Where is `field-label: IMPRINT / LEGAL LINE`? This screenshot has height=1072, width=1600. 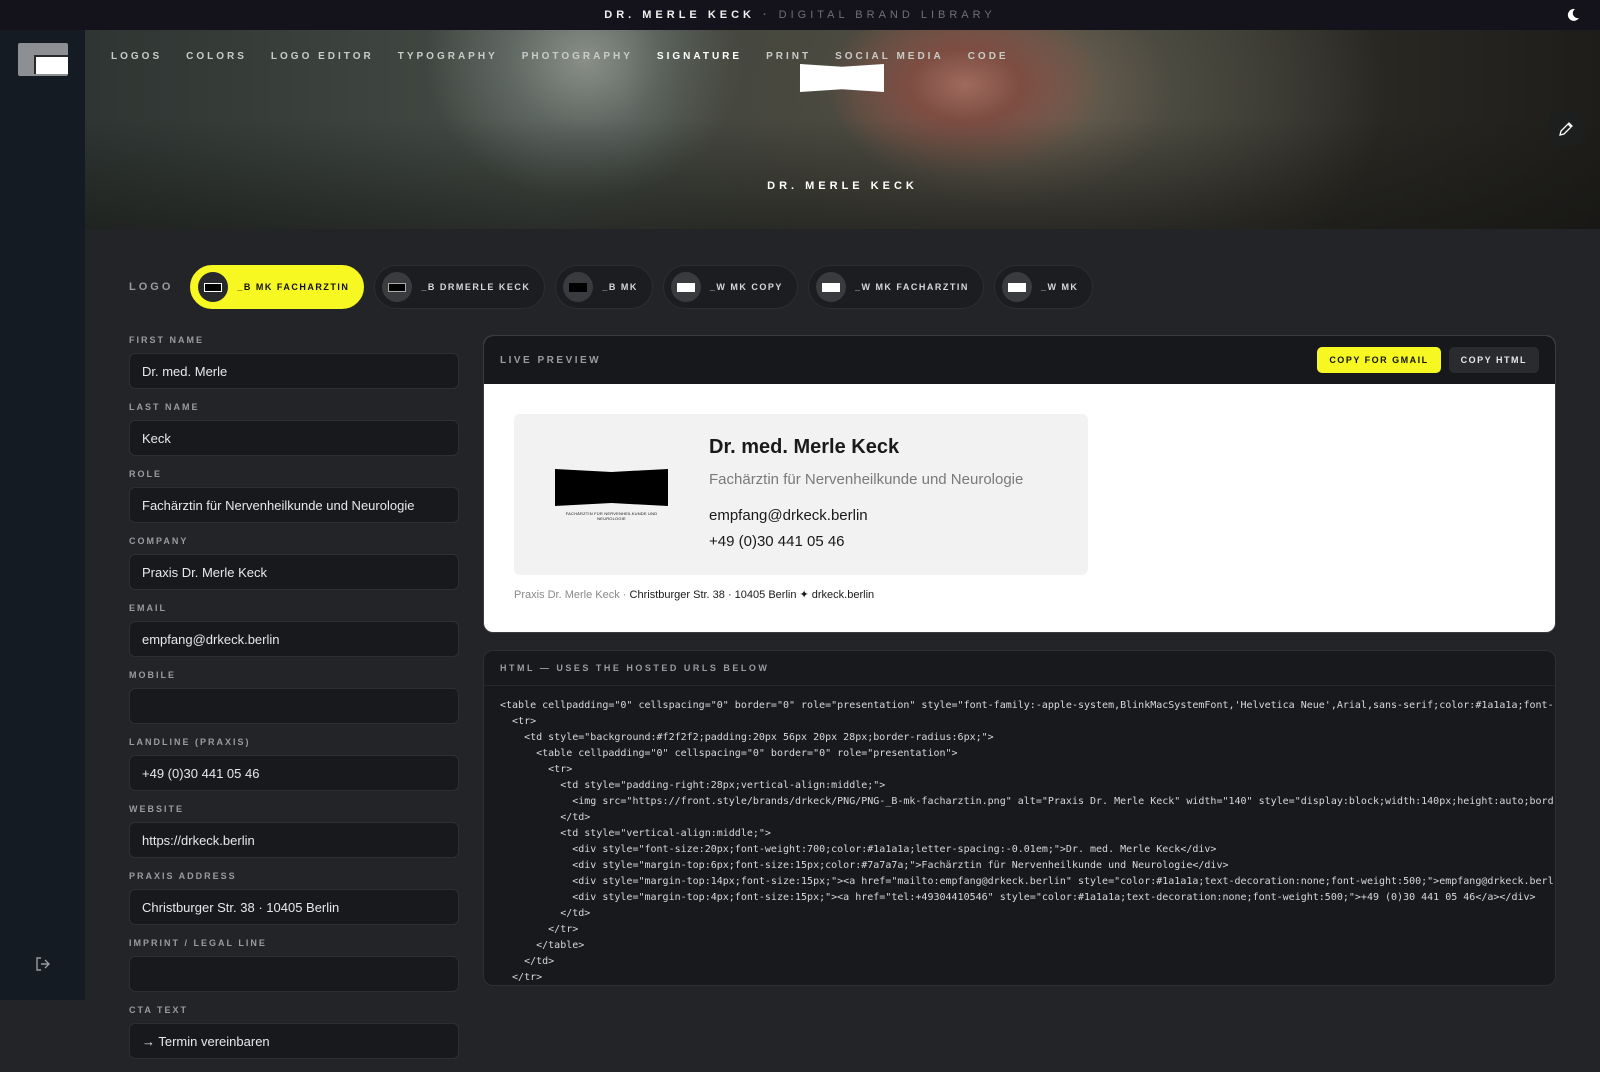 field-label: IMPRINT / LEGAL LINE is located at coordinates (198, 943).